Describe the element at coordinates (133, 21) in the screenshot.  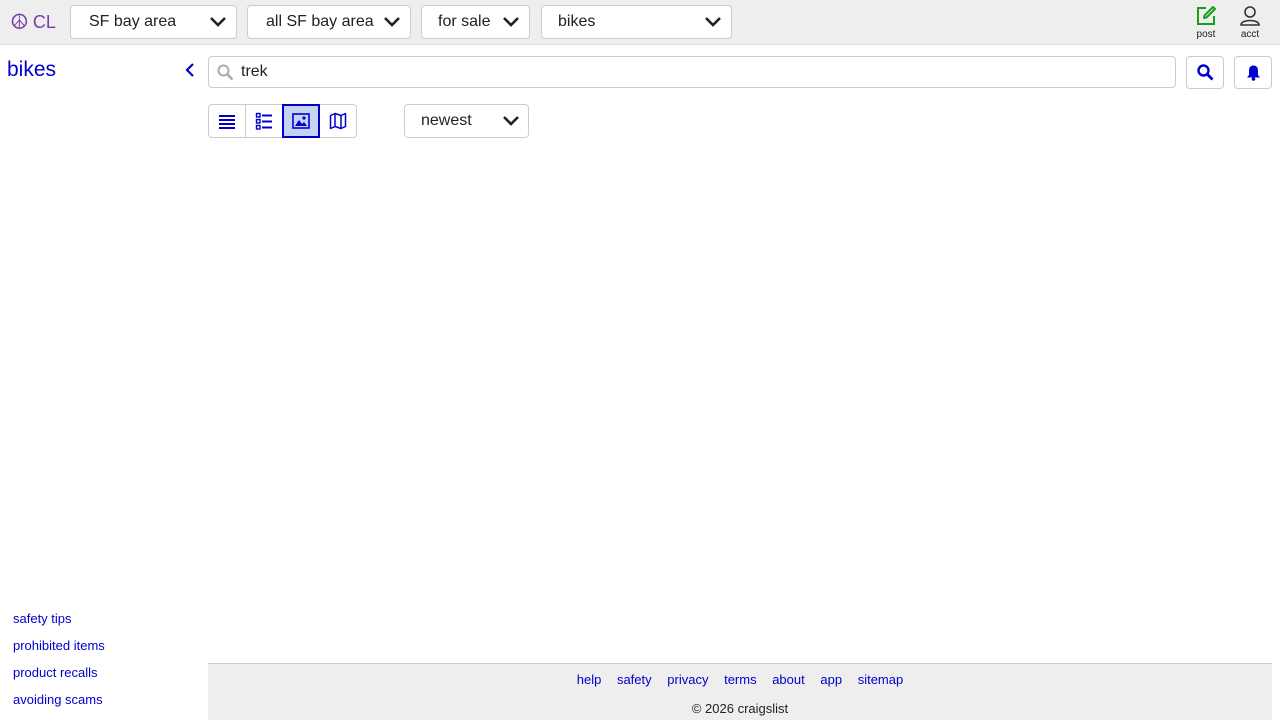
I see `area-select-value: SF bay area` at that location.